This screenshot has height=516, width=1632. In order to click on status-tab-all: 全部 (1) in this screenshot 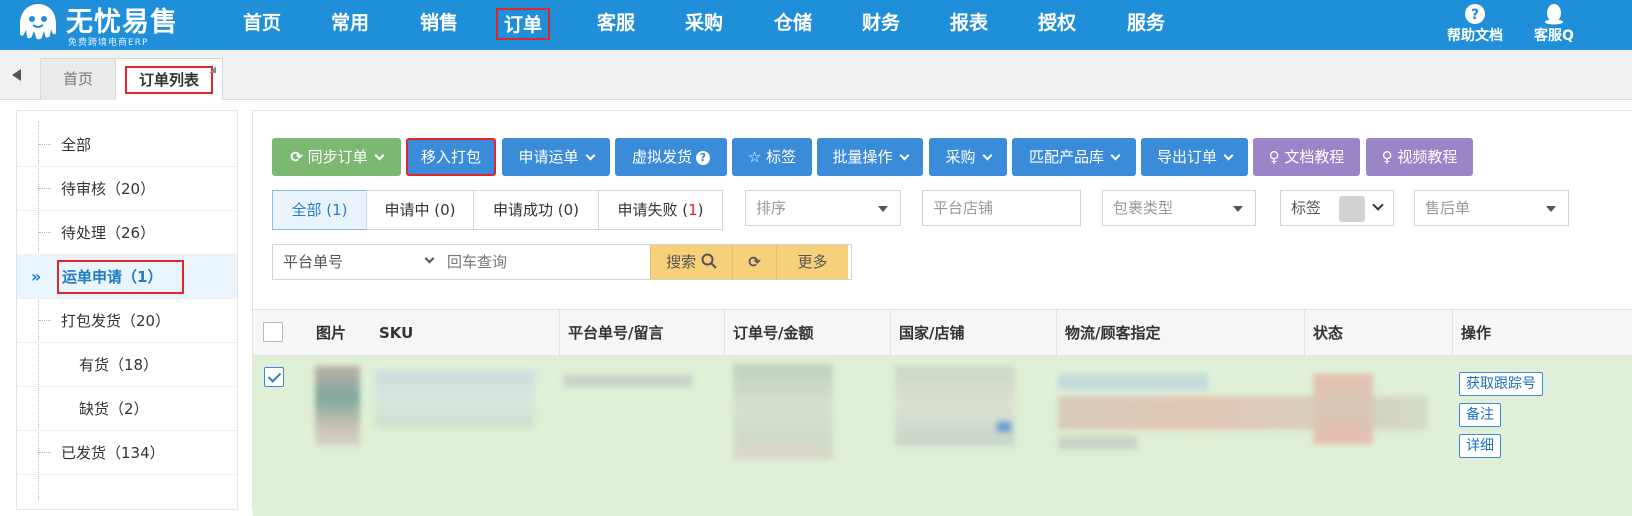, I will do `click(319, 210)`.